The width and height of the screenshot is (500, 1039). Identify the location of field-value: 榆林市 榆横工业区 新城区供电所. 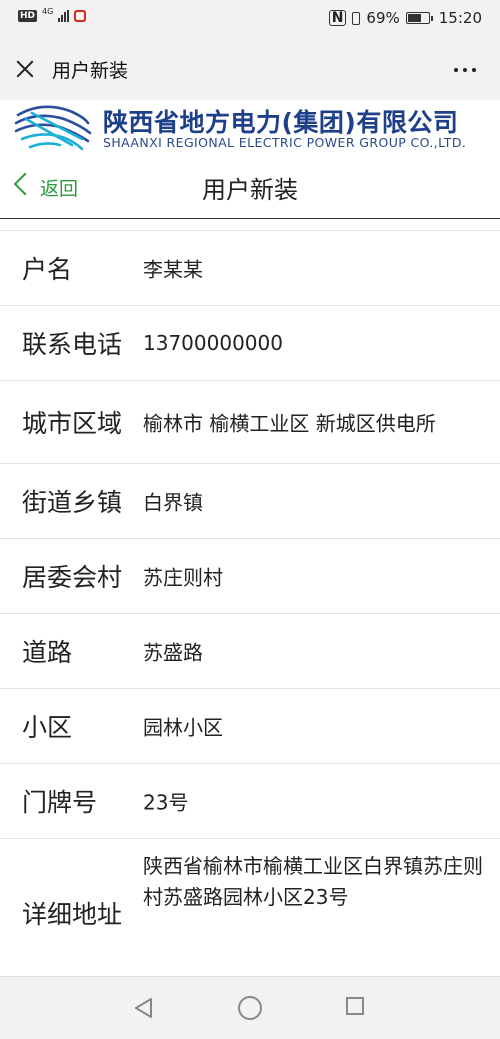
(289, 423).